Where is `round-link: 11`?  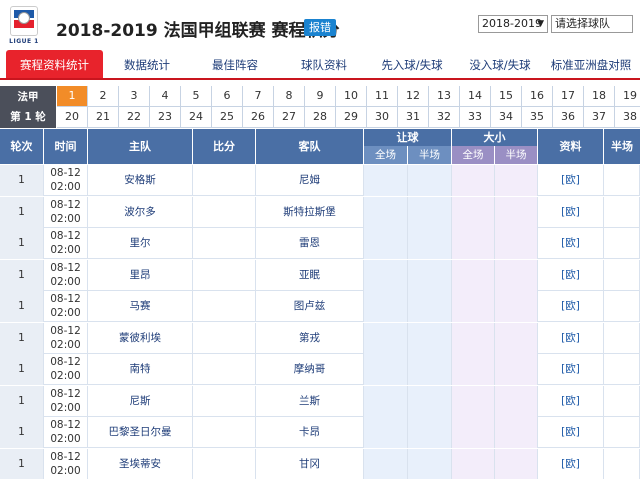
round-link: 11 is located at coordinates (382, 96).